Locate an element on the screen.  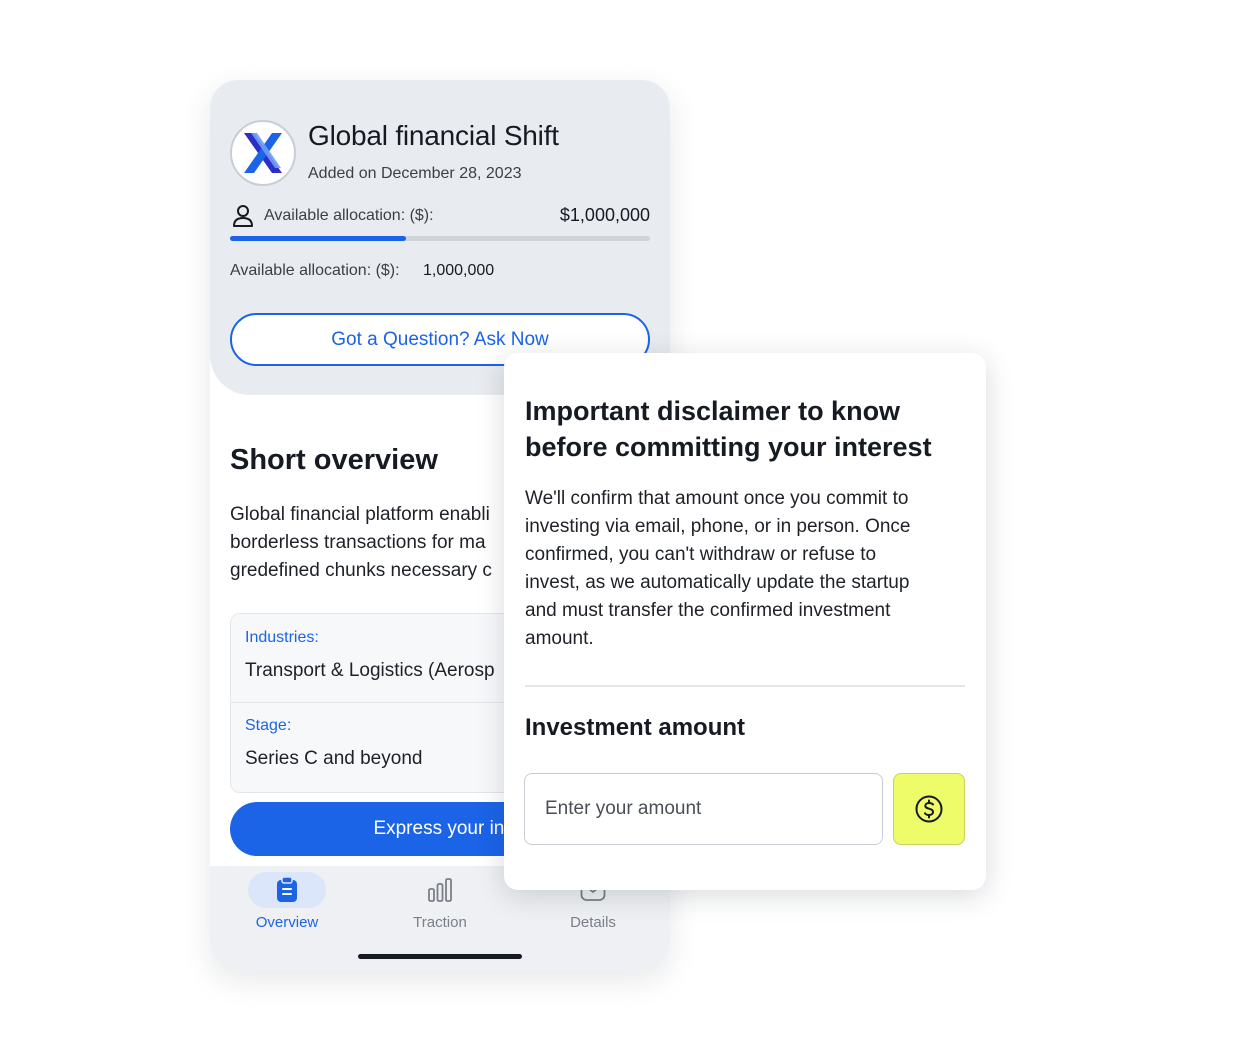
modal-divider is located at coordinates (745, 686).